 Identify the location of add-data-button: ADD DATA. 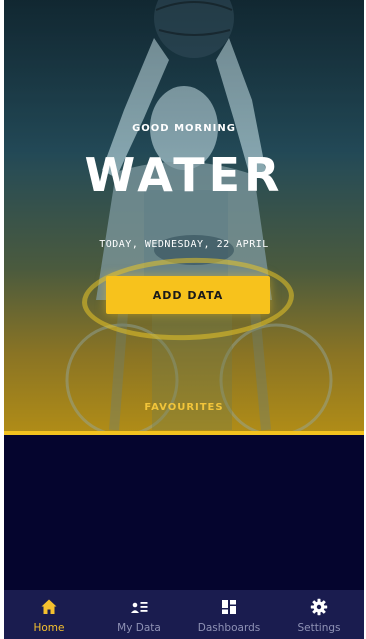
(188, 295).